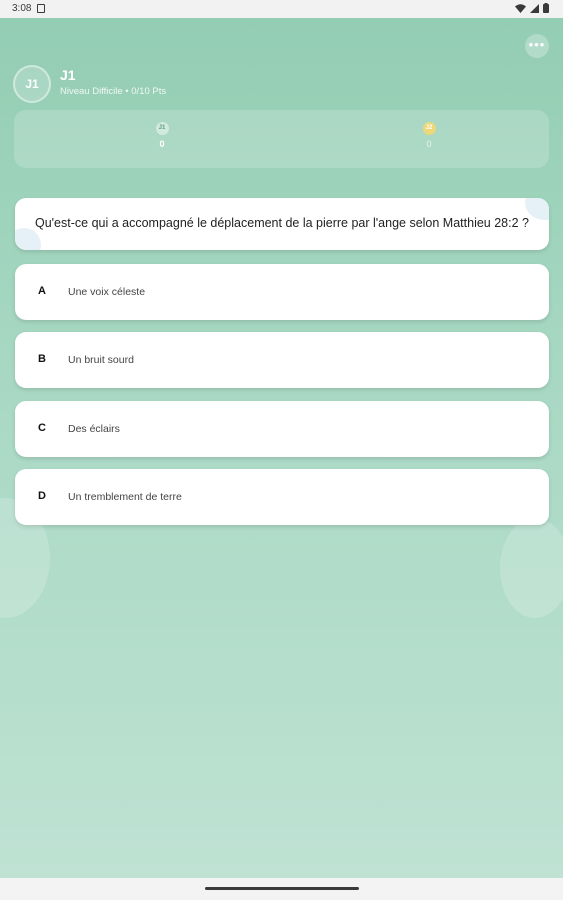 Image resolution: width=563 pixels, height=900 pixels. I want to click on home-indicator, so click(282, 888).